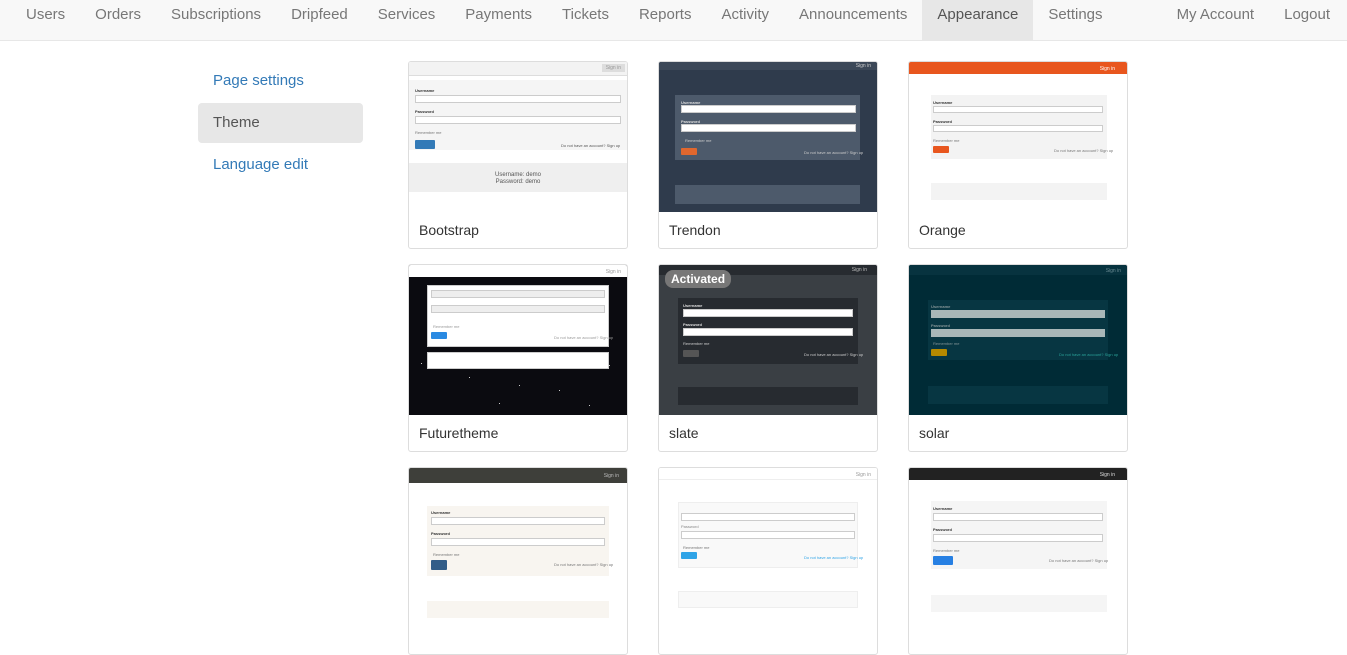  Describe the element at coordinates (745, 15) in the screenshot. I see `nav-activity: Activity` at that location.